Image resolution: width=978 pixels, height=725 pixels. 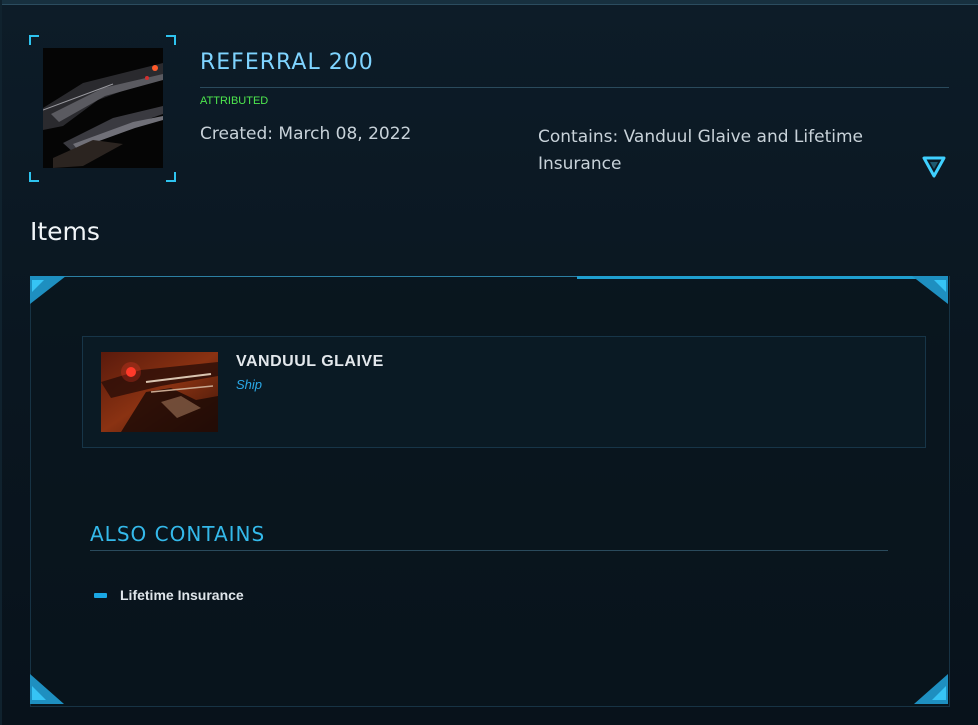 I want to click on pledge-thumbnail-frame, so click(x=102, y=108).